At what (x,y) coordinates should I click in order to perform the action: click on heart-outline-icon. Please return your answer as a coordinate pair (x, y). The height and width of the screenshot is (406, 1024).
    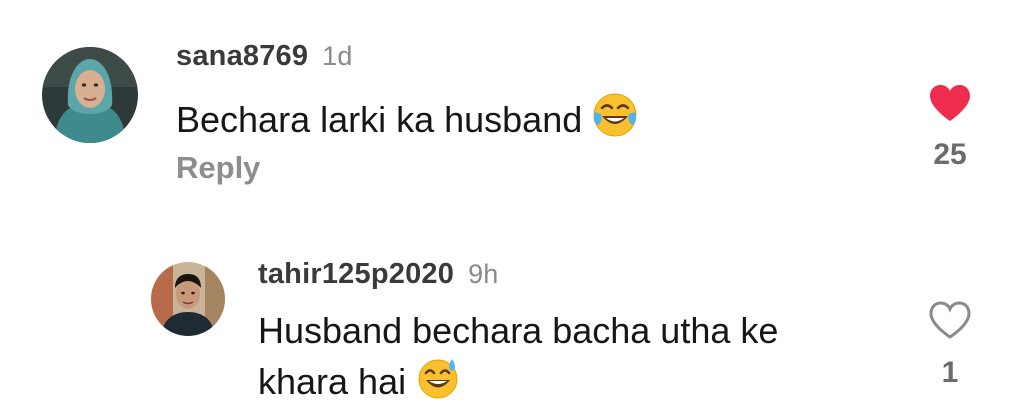
    Looking at the image, I should click on (950, 320).